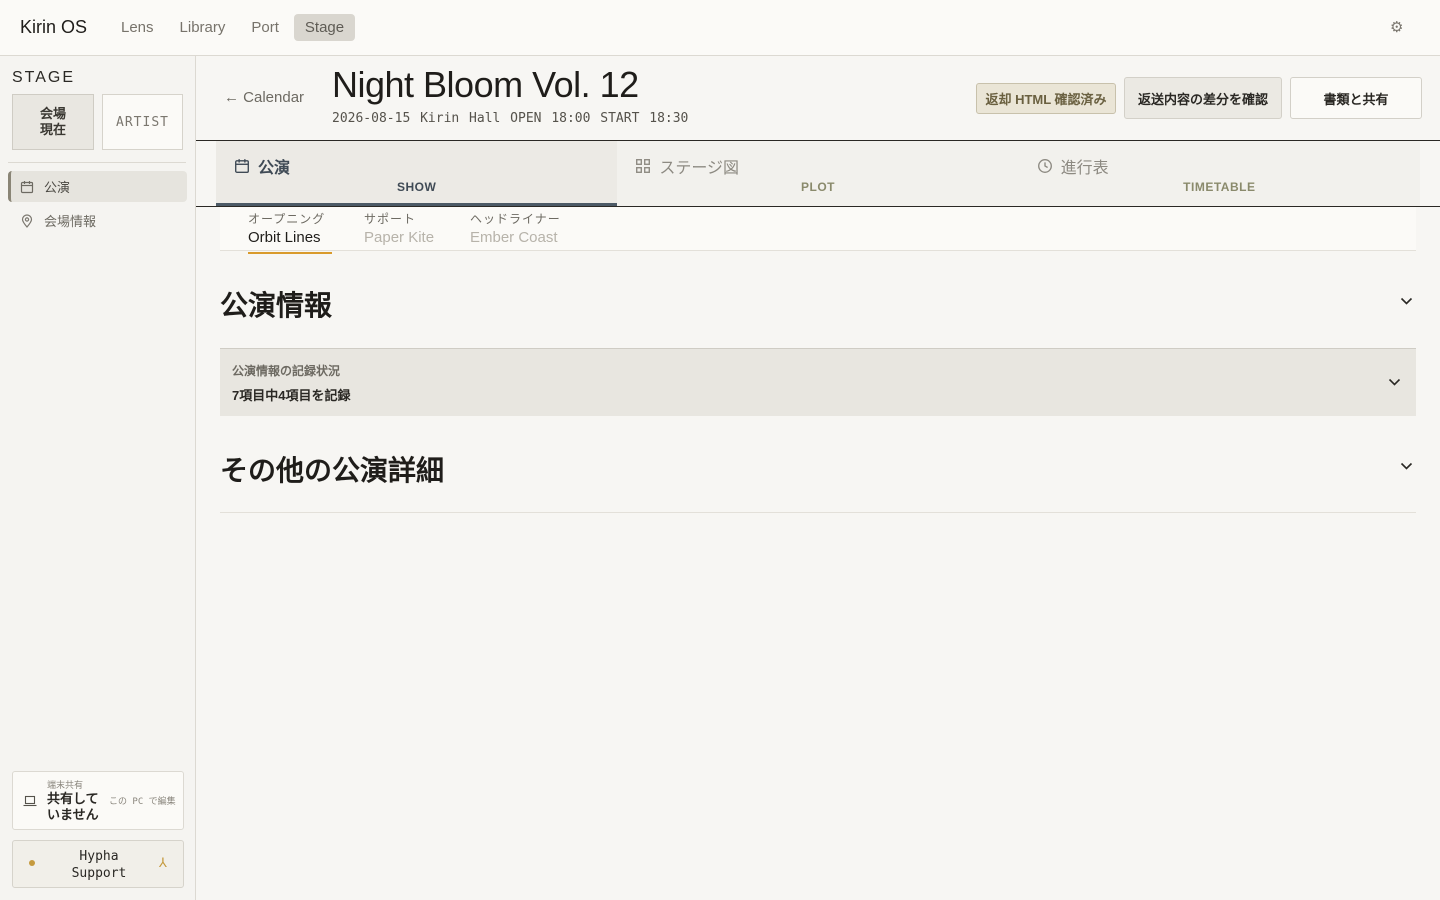 This screenshot has height=900, width=1440. What do you see at coordinates (416, 187) in the screenshot?
I see `tab-sublabel: SHOW` at bounding box center [416, 187].